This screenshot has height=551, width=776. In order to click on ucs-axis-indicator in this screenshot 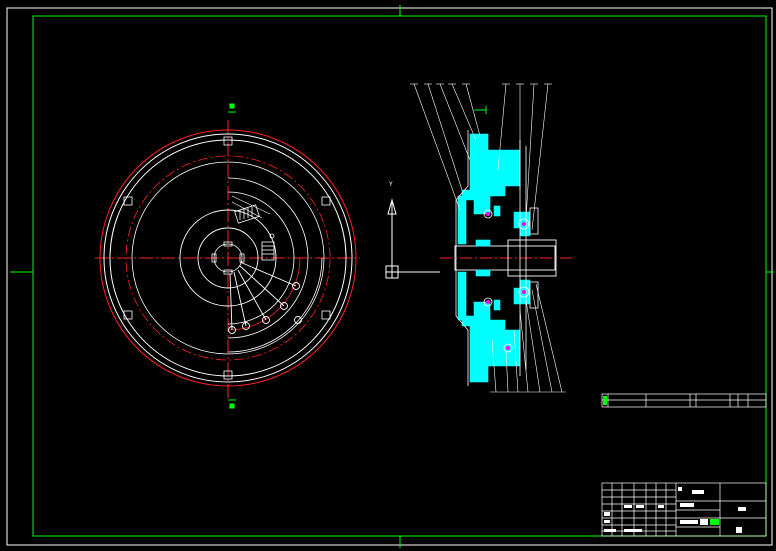, I will do `click(412, 238)`.